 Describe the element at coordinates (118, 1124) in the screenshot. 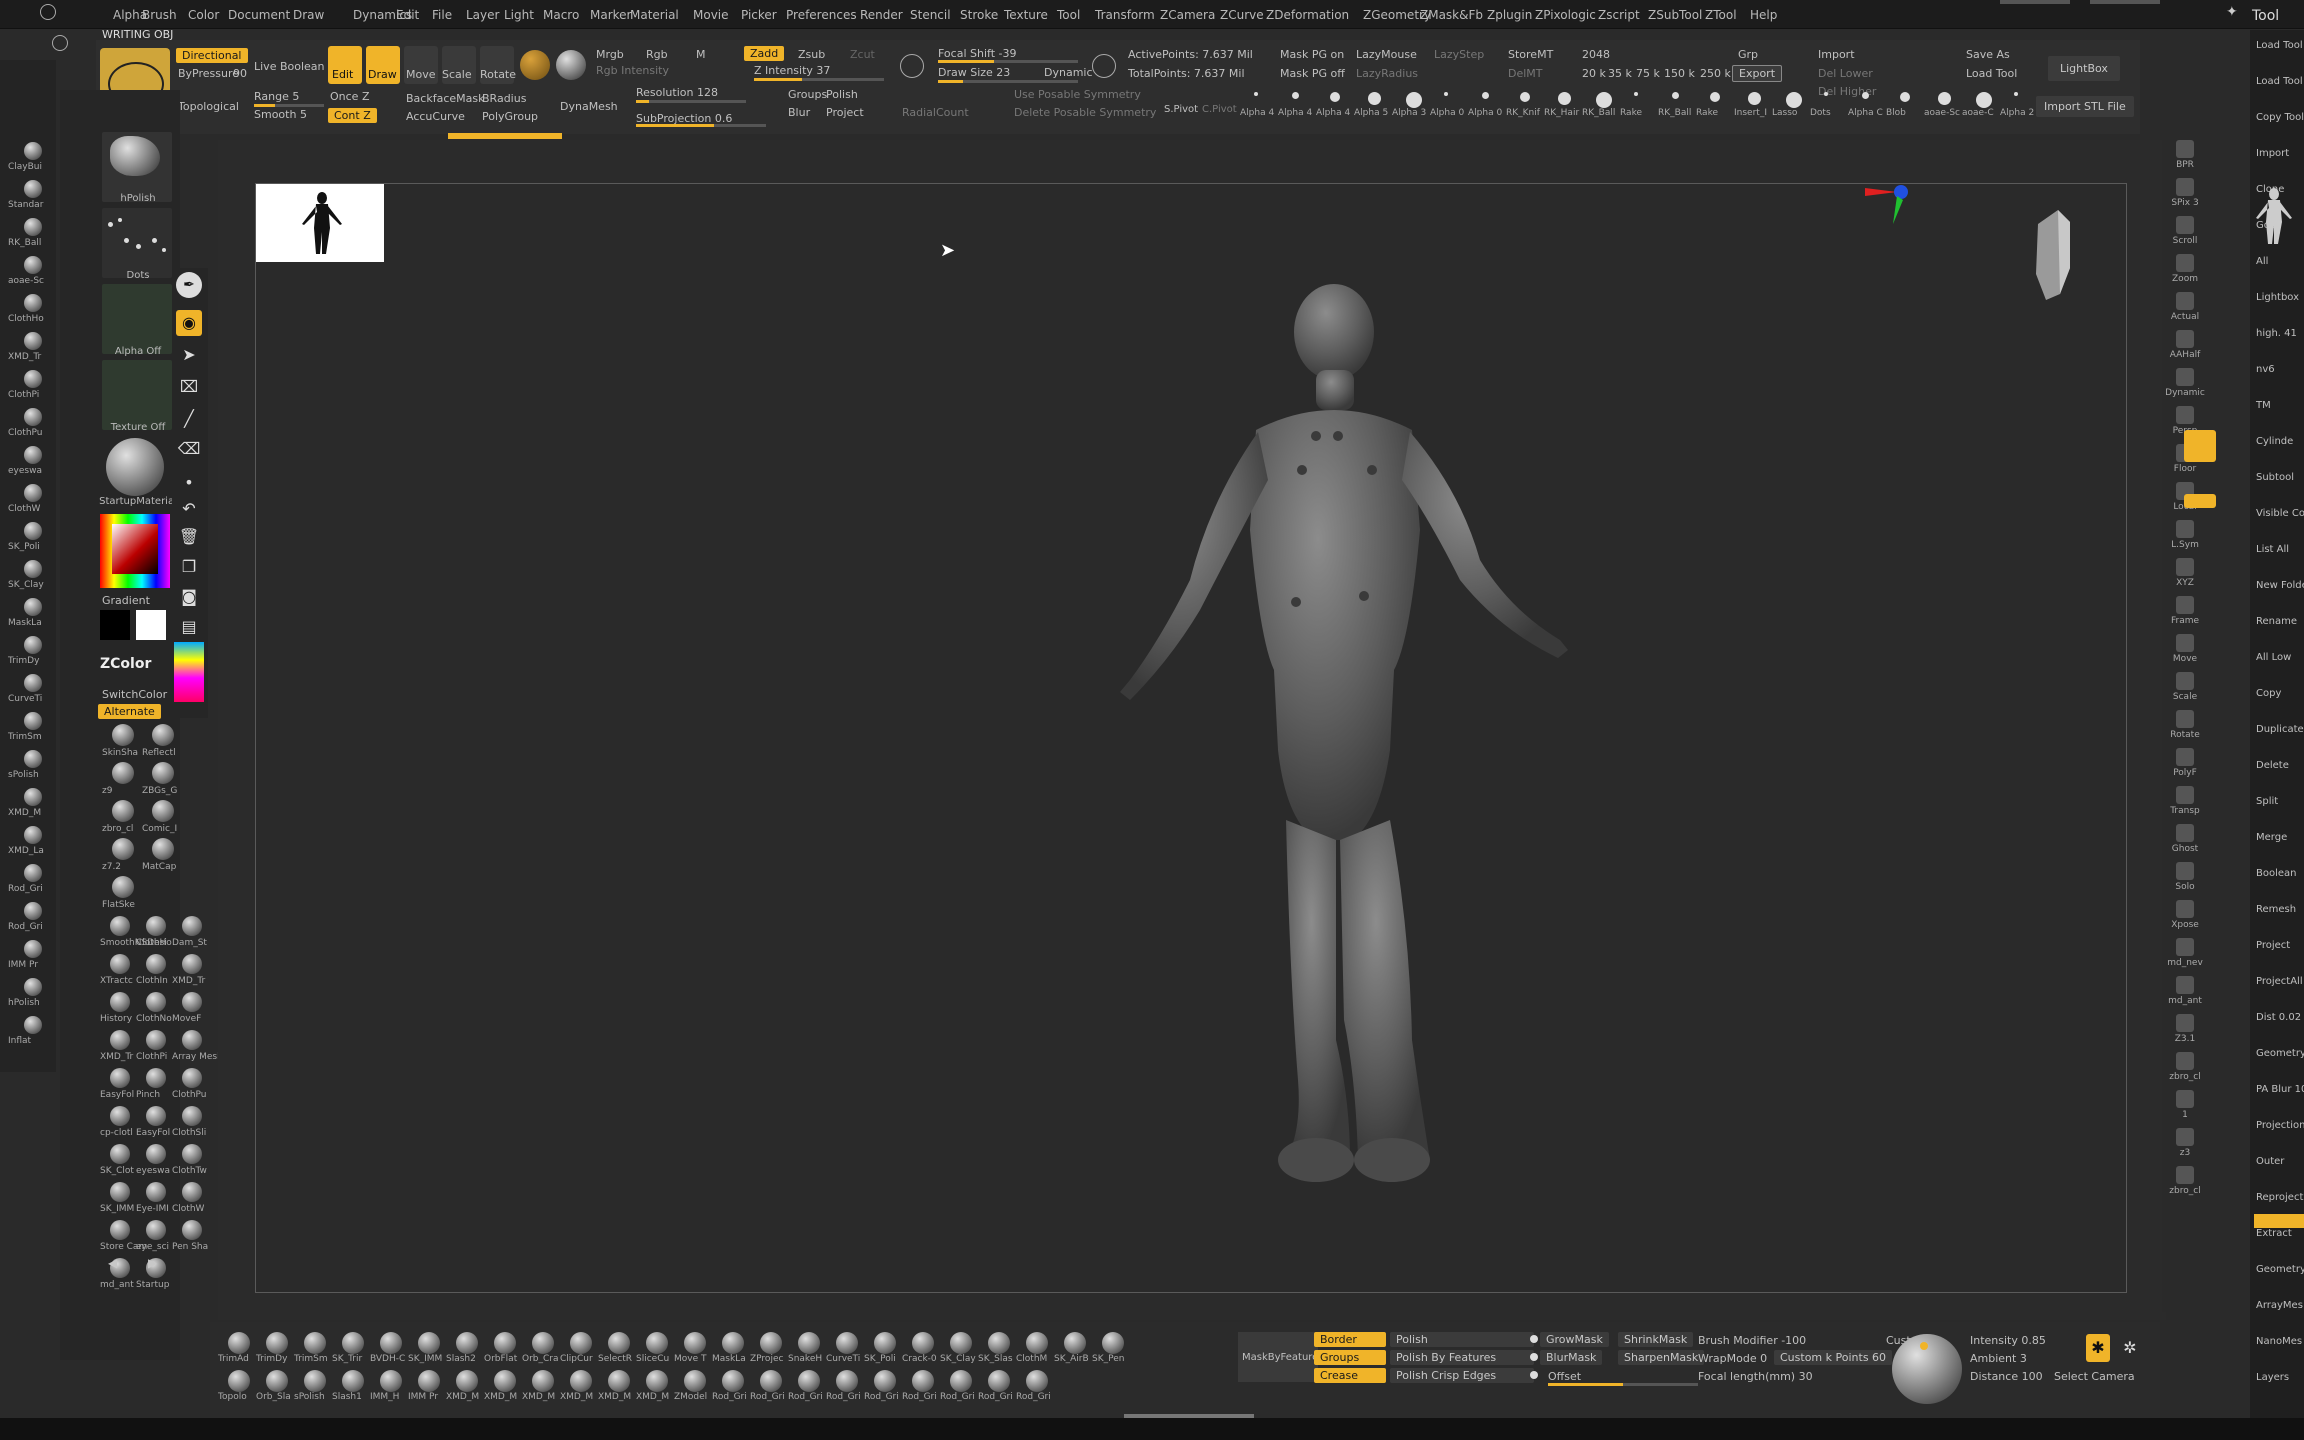

I see `brush-slot: cp-clotl` at that location.